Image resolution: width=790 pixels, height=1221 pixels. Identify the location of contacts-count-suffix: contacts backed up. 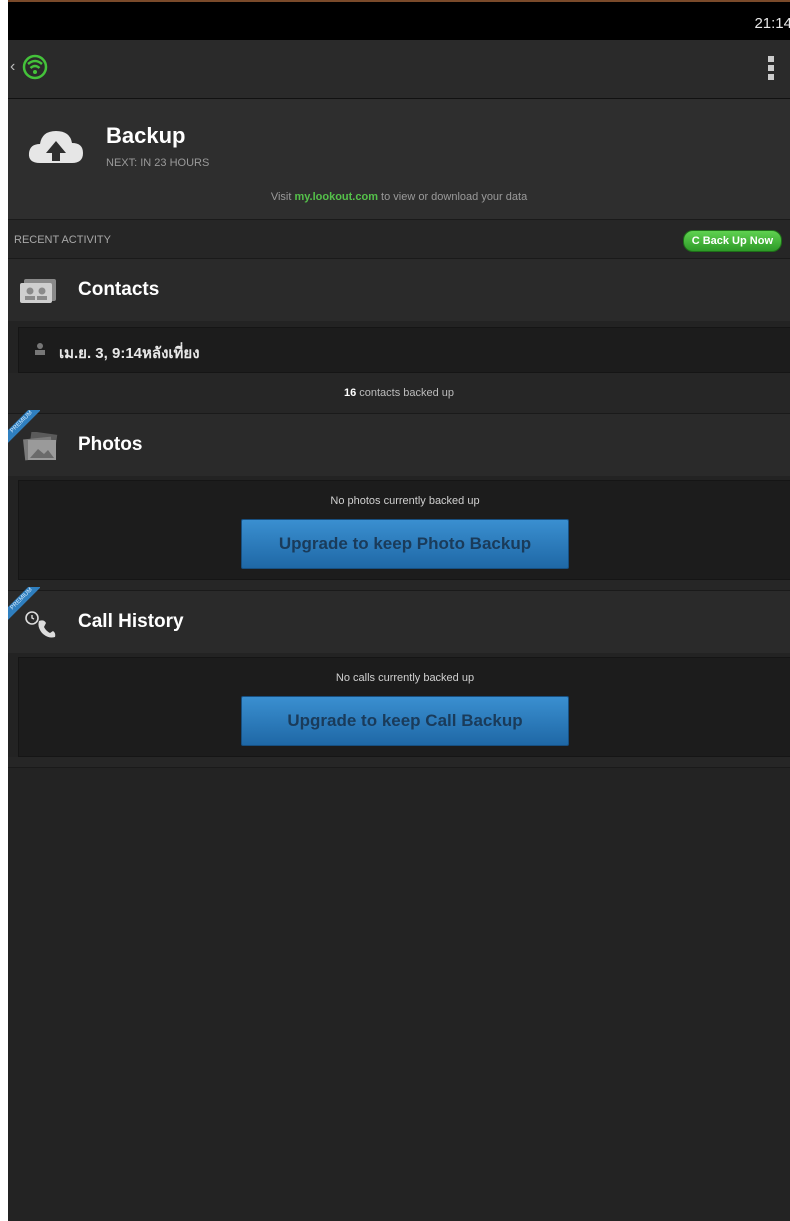
(405, 393).